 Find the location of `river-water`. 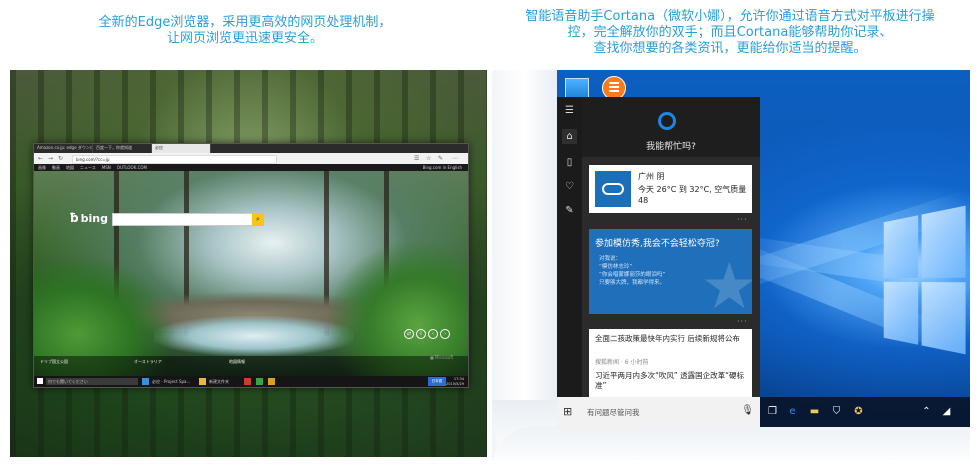

river-water is located at coordinates (254, 336).